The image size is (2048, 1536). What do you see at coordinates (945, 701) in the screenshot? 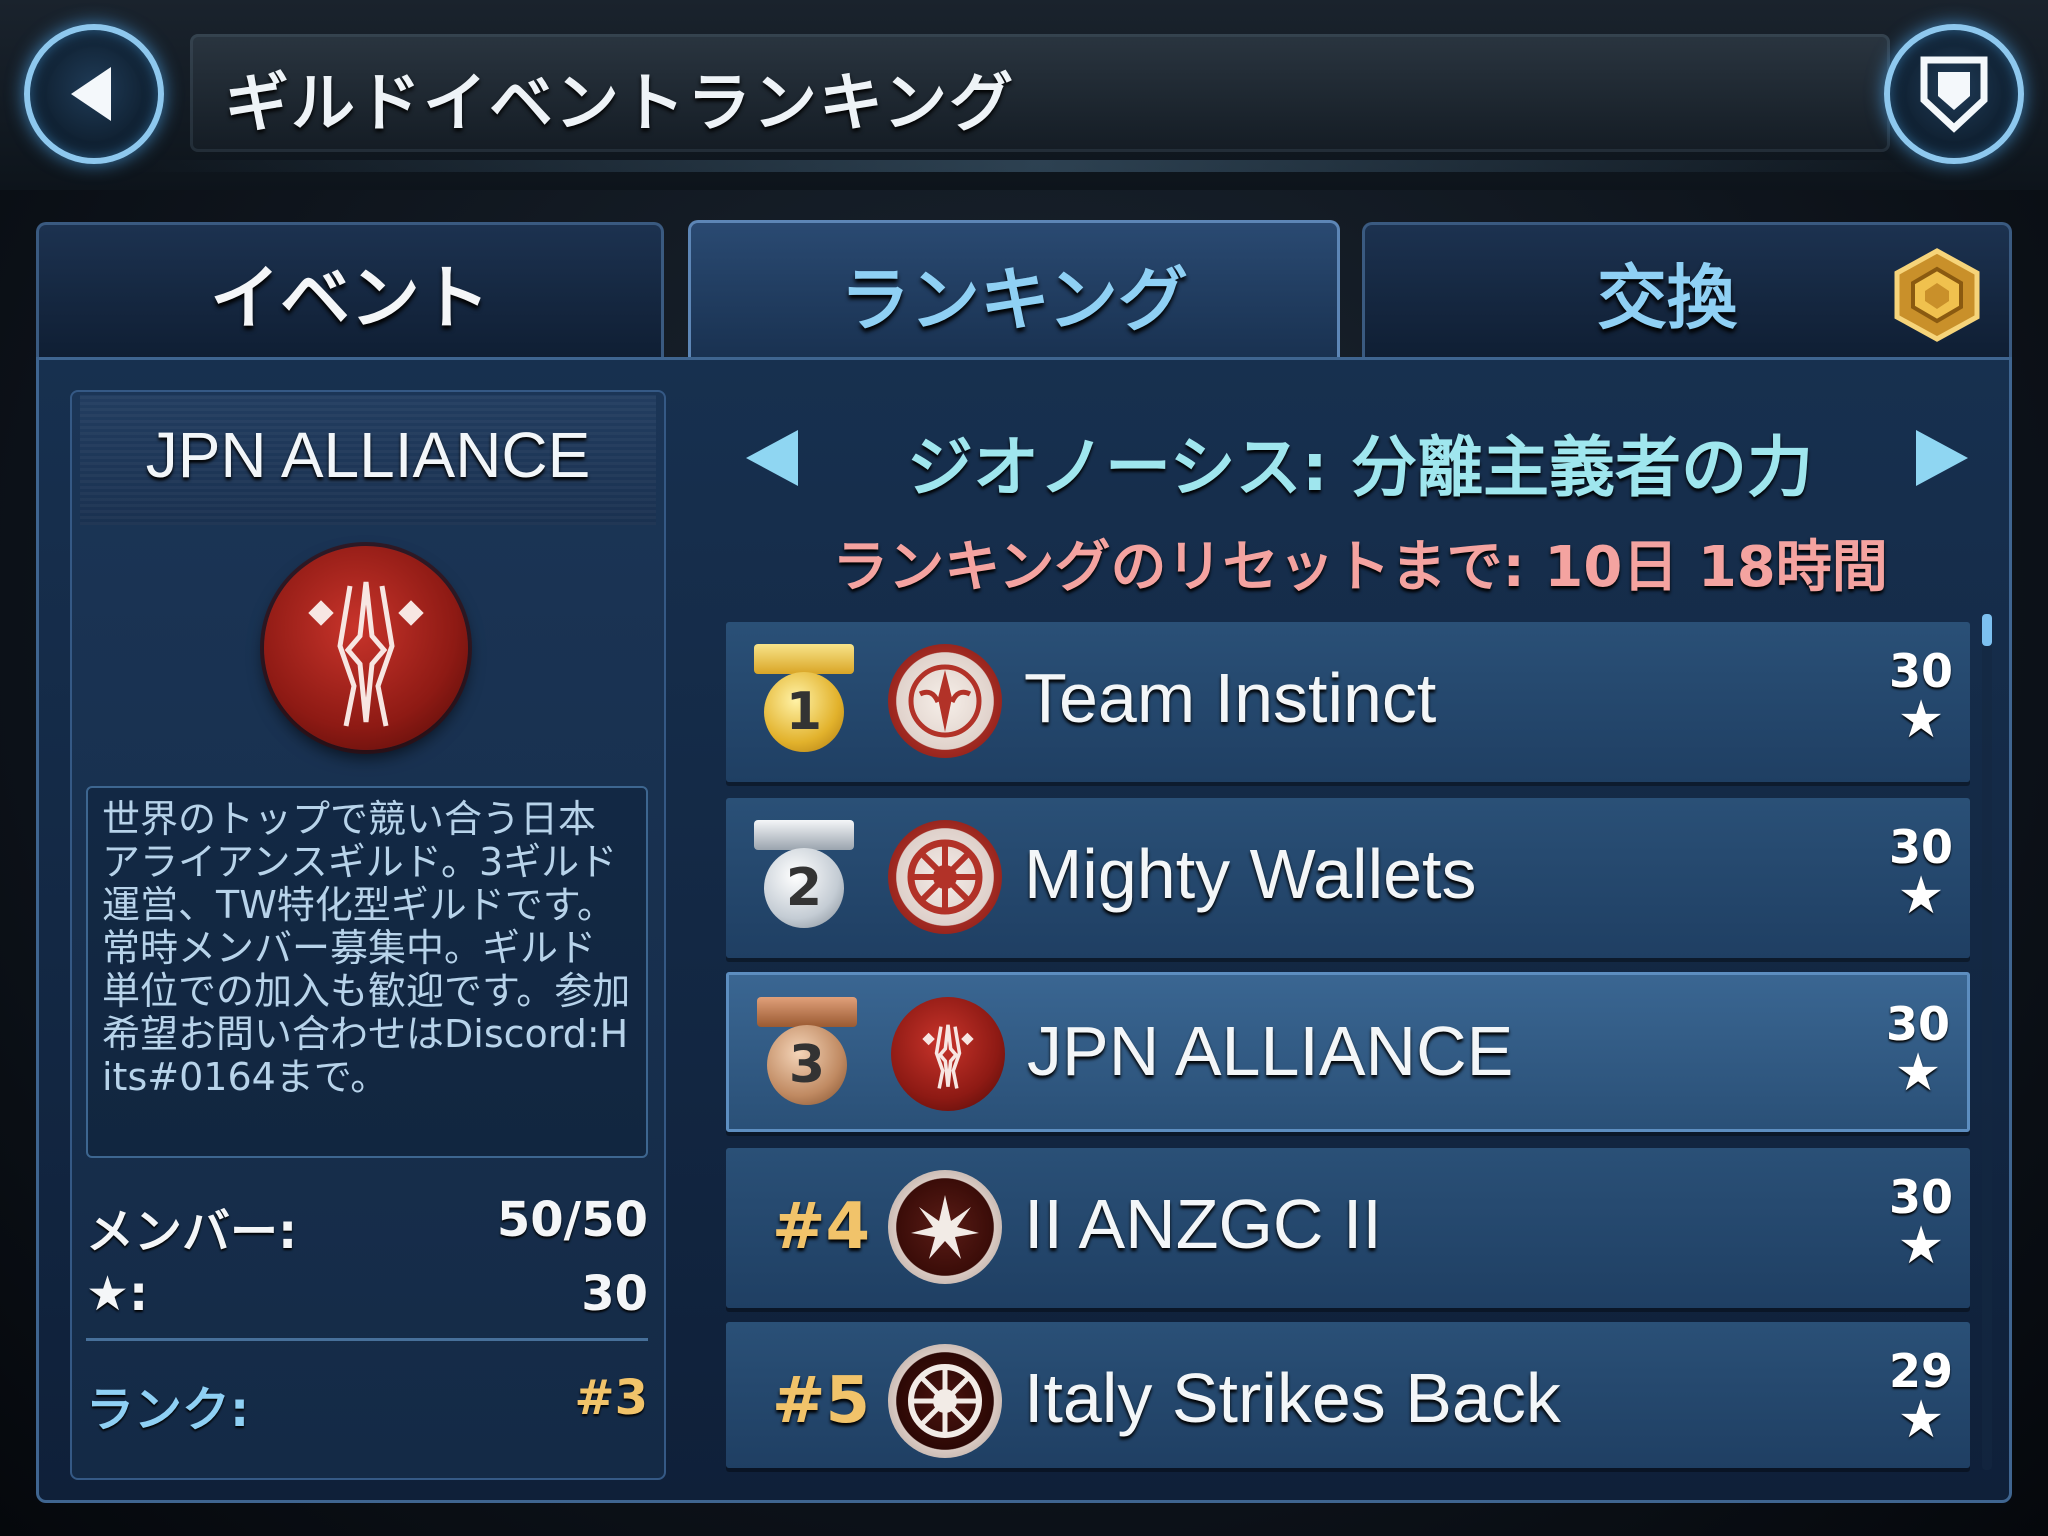
I see `old-republic-icon` at bounding box center [945, 701].